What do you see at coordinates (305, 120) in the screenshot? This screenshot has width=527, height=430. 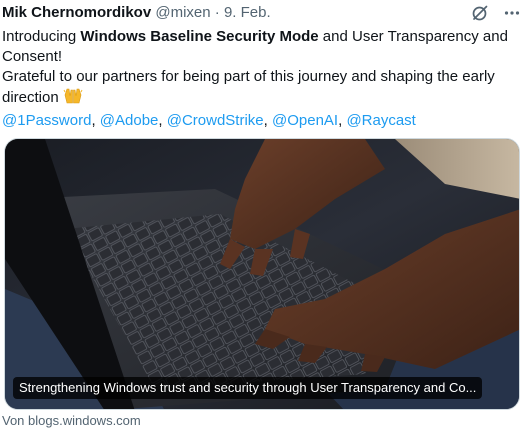 I see `mention-openai: @OpenAI` at bounding box center [305, 120].